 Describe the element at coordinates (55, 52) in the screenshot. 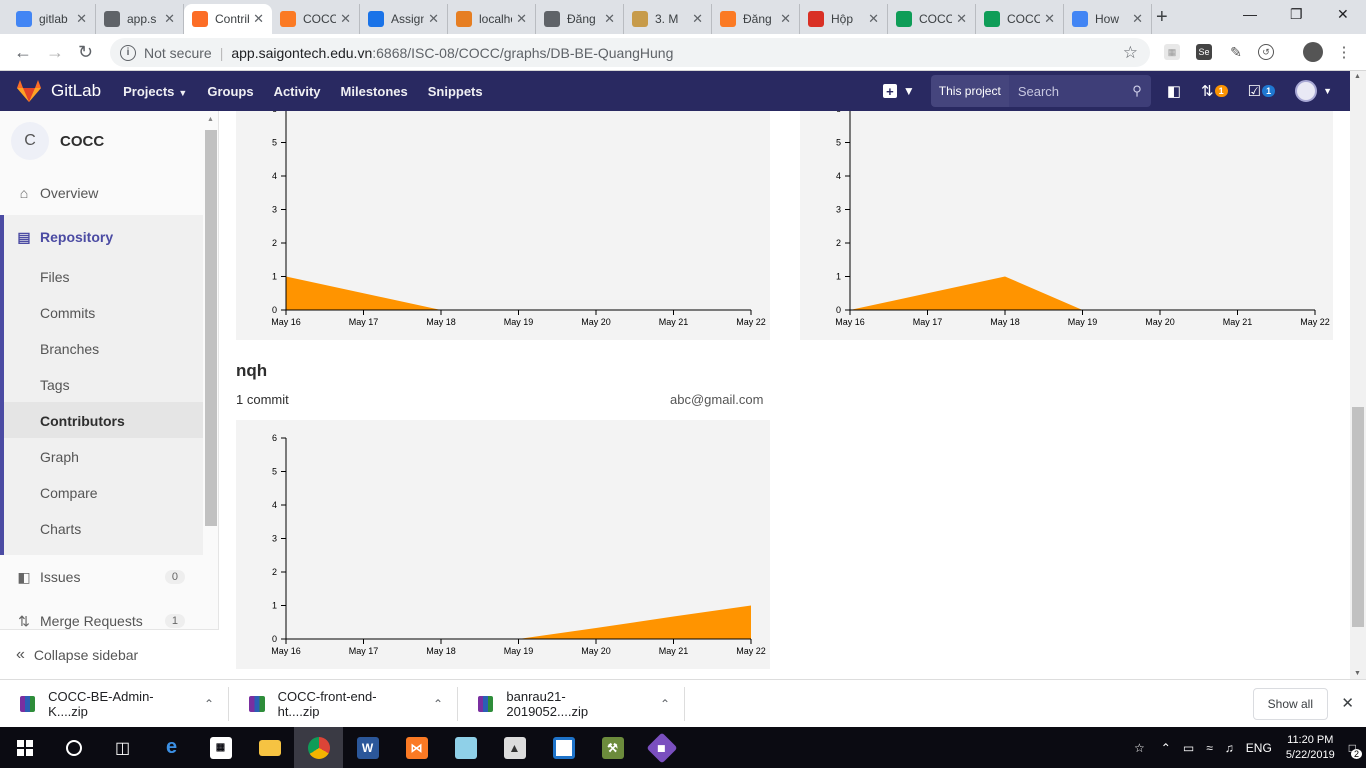

I see `forward-icon: →` at that location.